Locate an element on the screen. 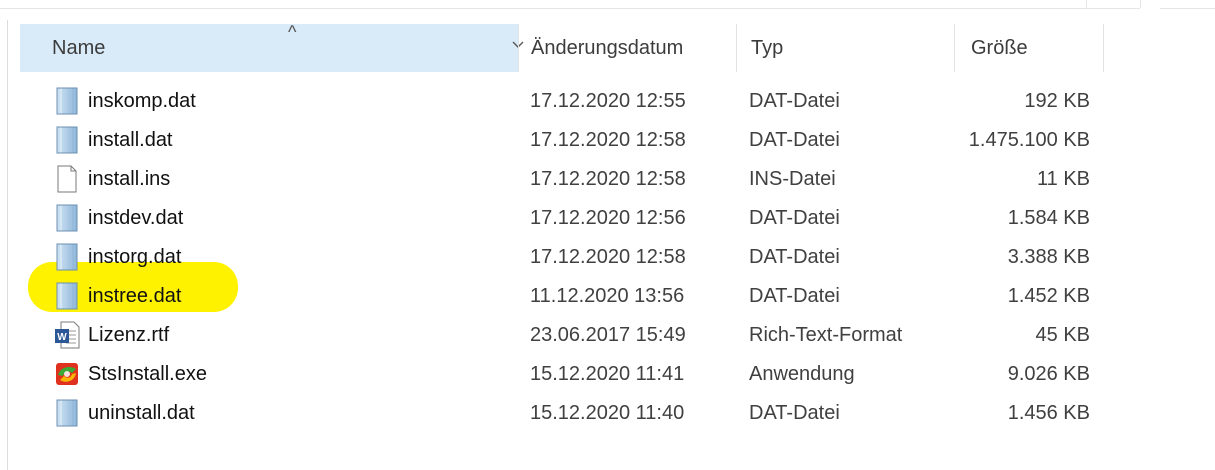 This screenshot has height=470, width=1215. column-header-date: Änderungsdatum is located at coordinates (627, 48).